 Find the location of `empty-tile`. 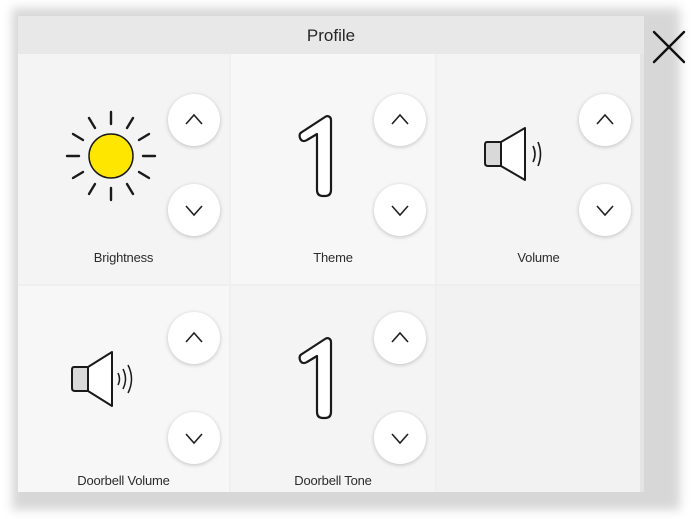

empty-tile is located at coordinates (538, 389).